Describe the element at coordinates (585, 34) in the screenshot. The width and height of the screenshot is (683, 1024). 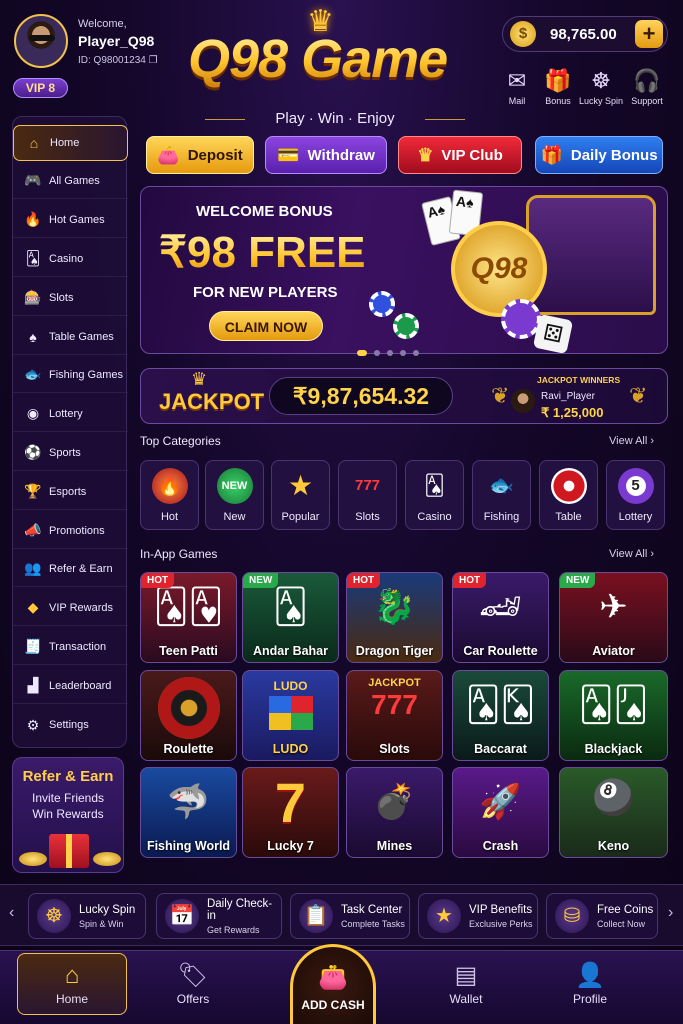
I see `coin-balance: $ 98,765.00 +` at that location.